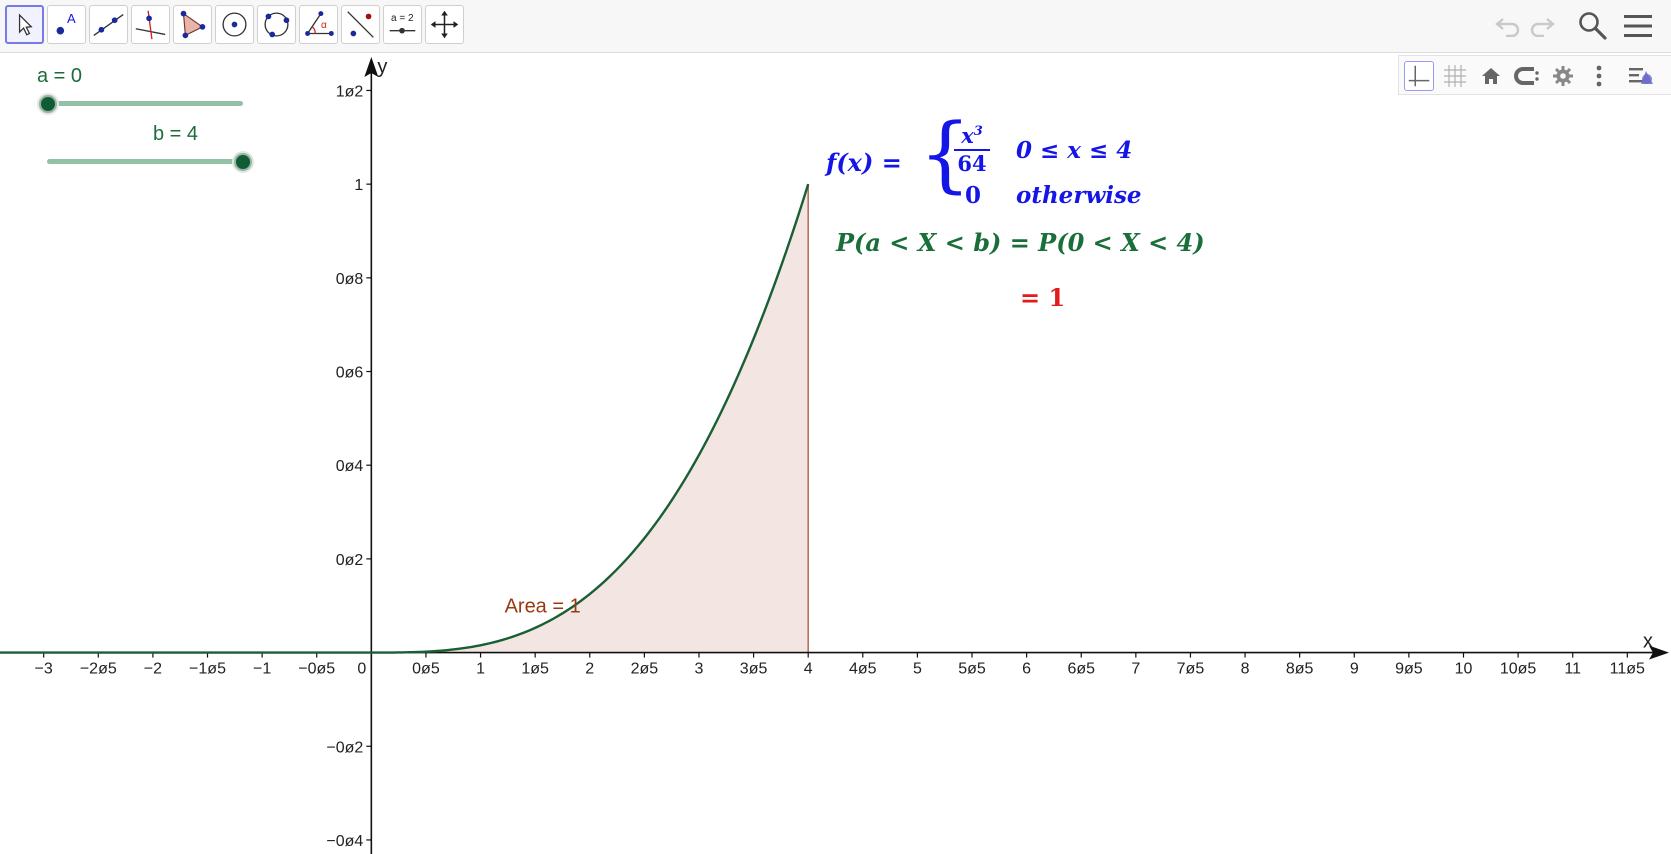  I want to click on slider-tool-label: a = 2, so click(402, 18).